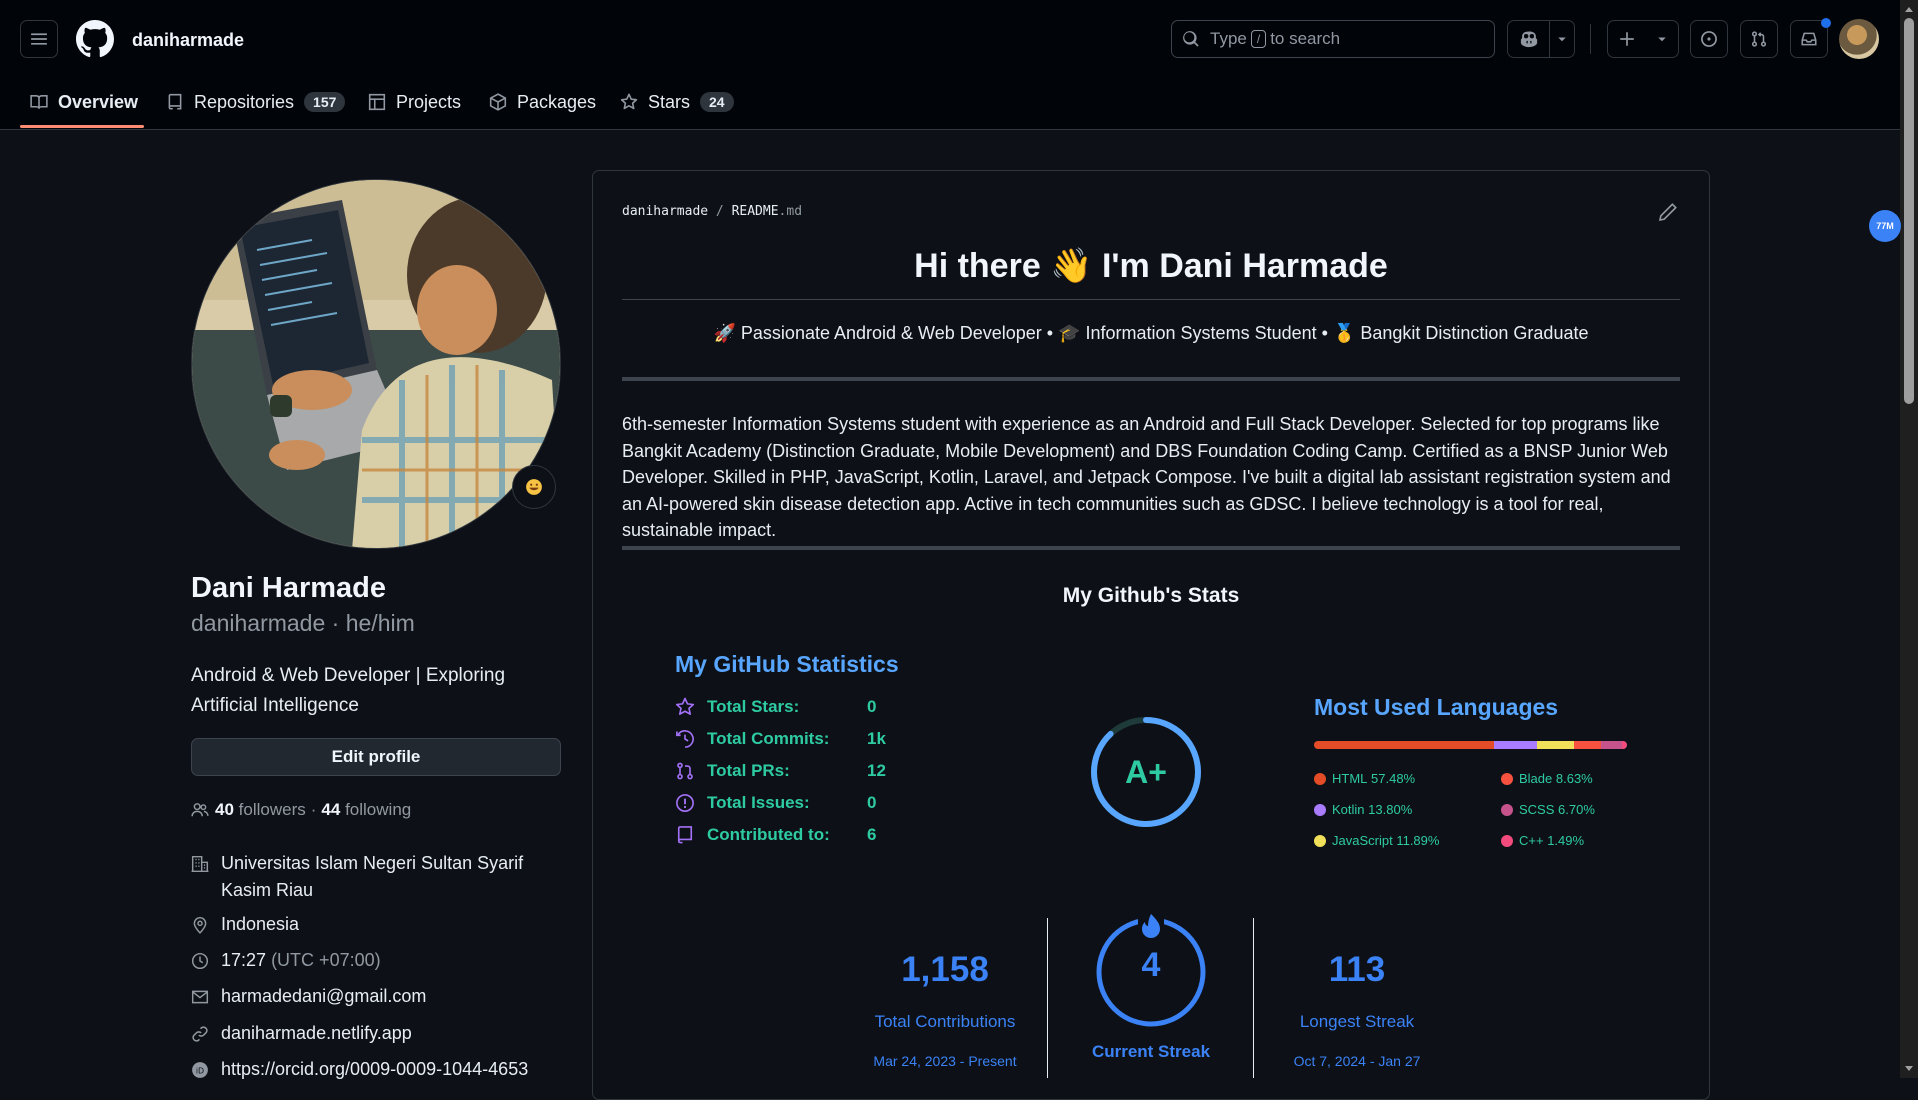  Describe the element at coordinates (753, 706) in the screenshot. I see `stat-label: Total Stars:` at that location.